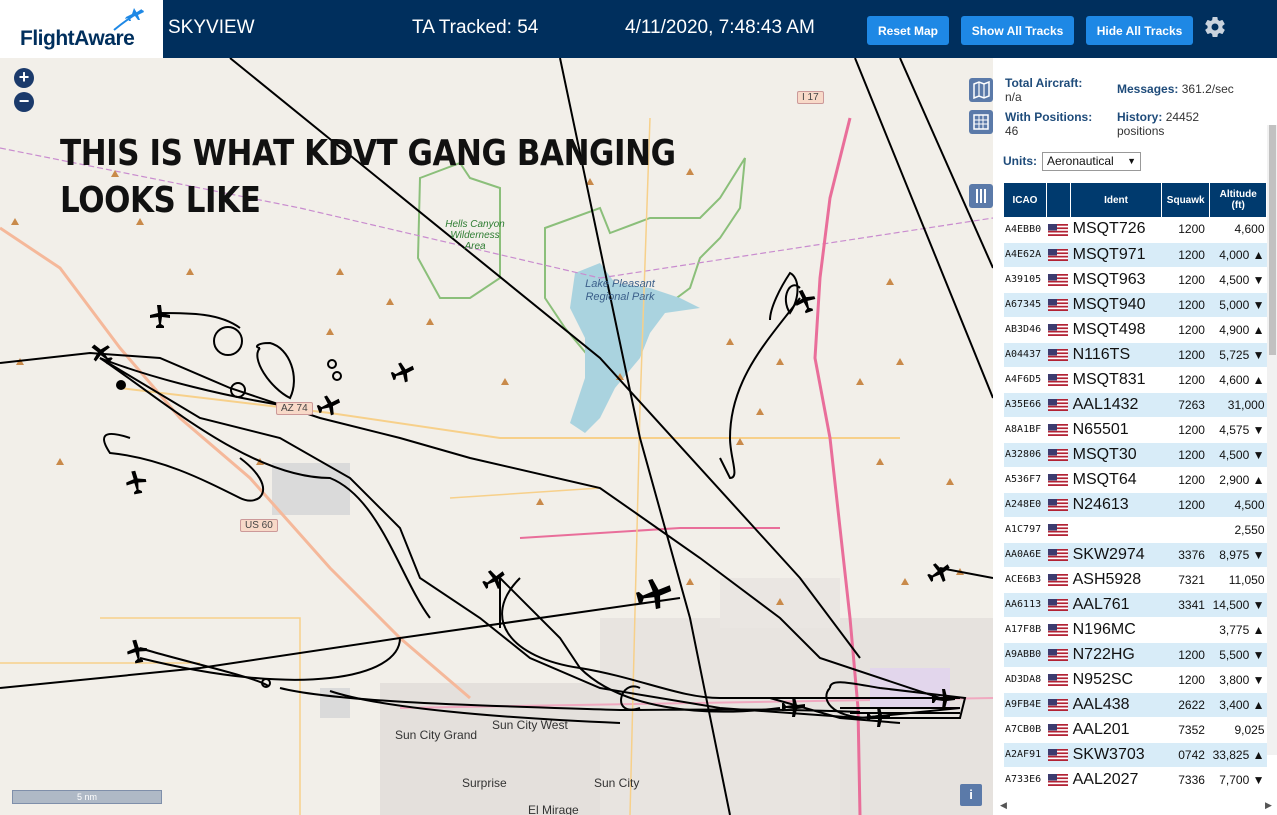 Image resolution: width=1277 pixels, height=815 pixels. I want to click on gear-icon, so click(1215, 27).